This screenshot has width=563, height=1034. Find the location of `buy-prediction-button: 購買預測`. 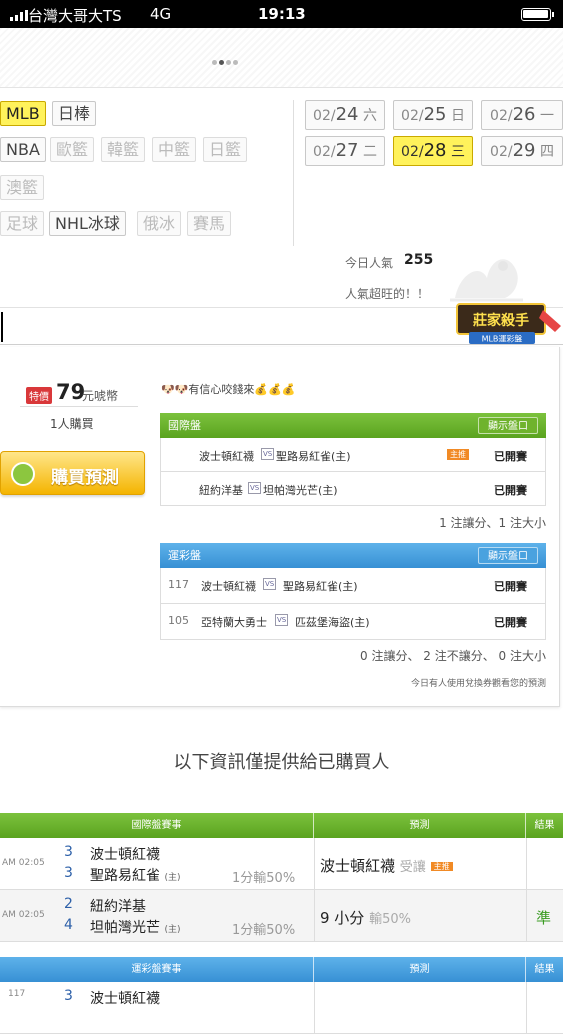

buy-prediction-button: 購買預測 is located at coordinates (72, 473).